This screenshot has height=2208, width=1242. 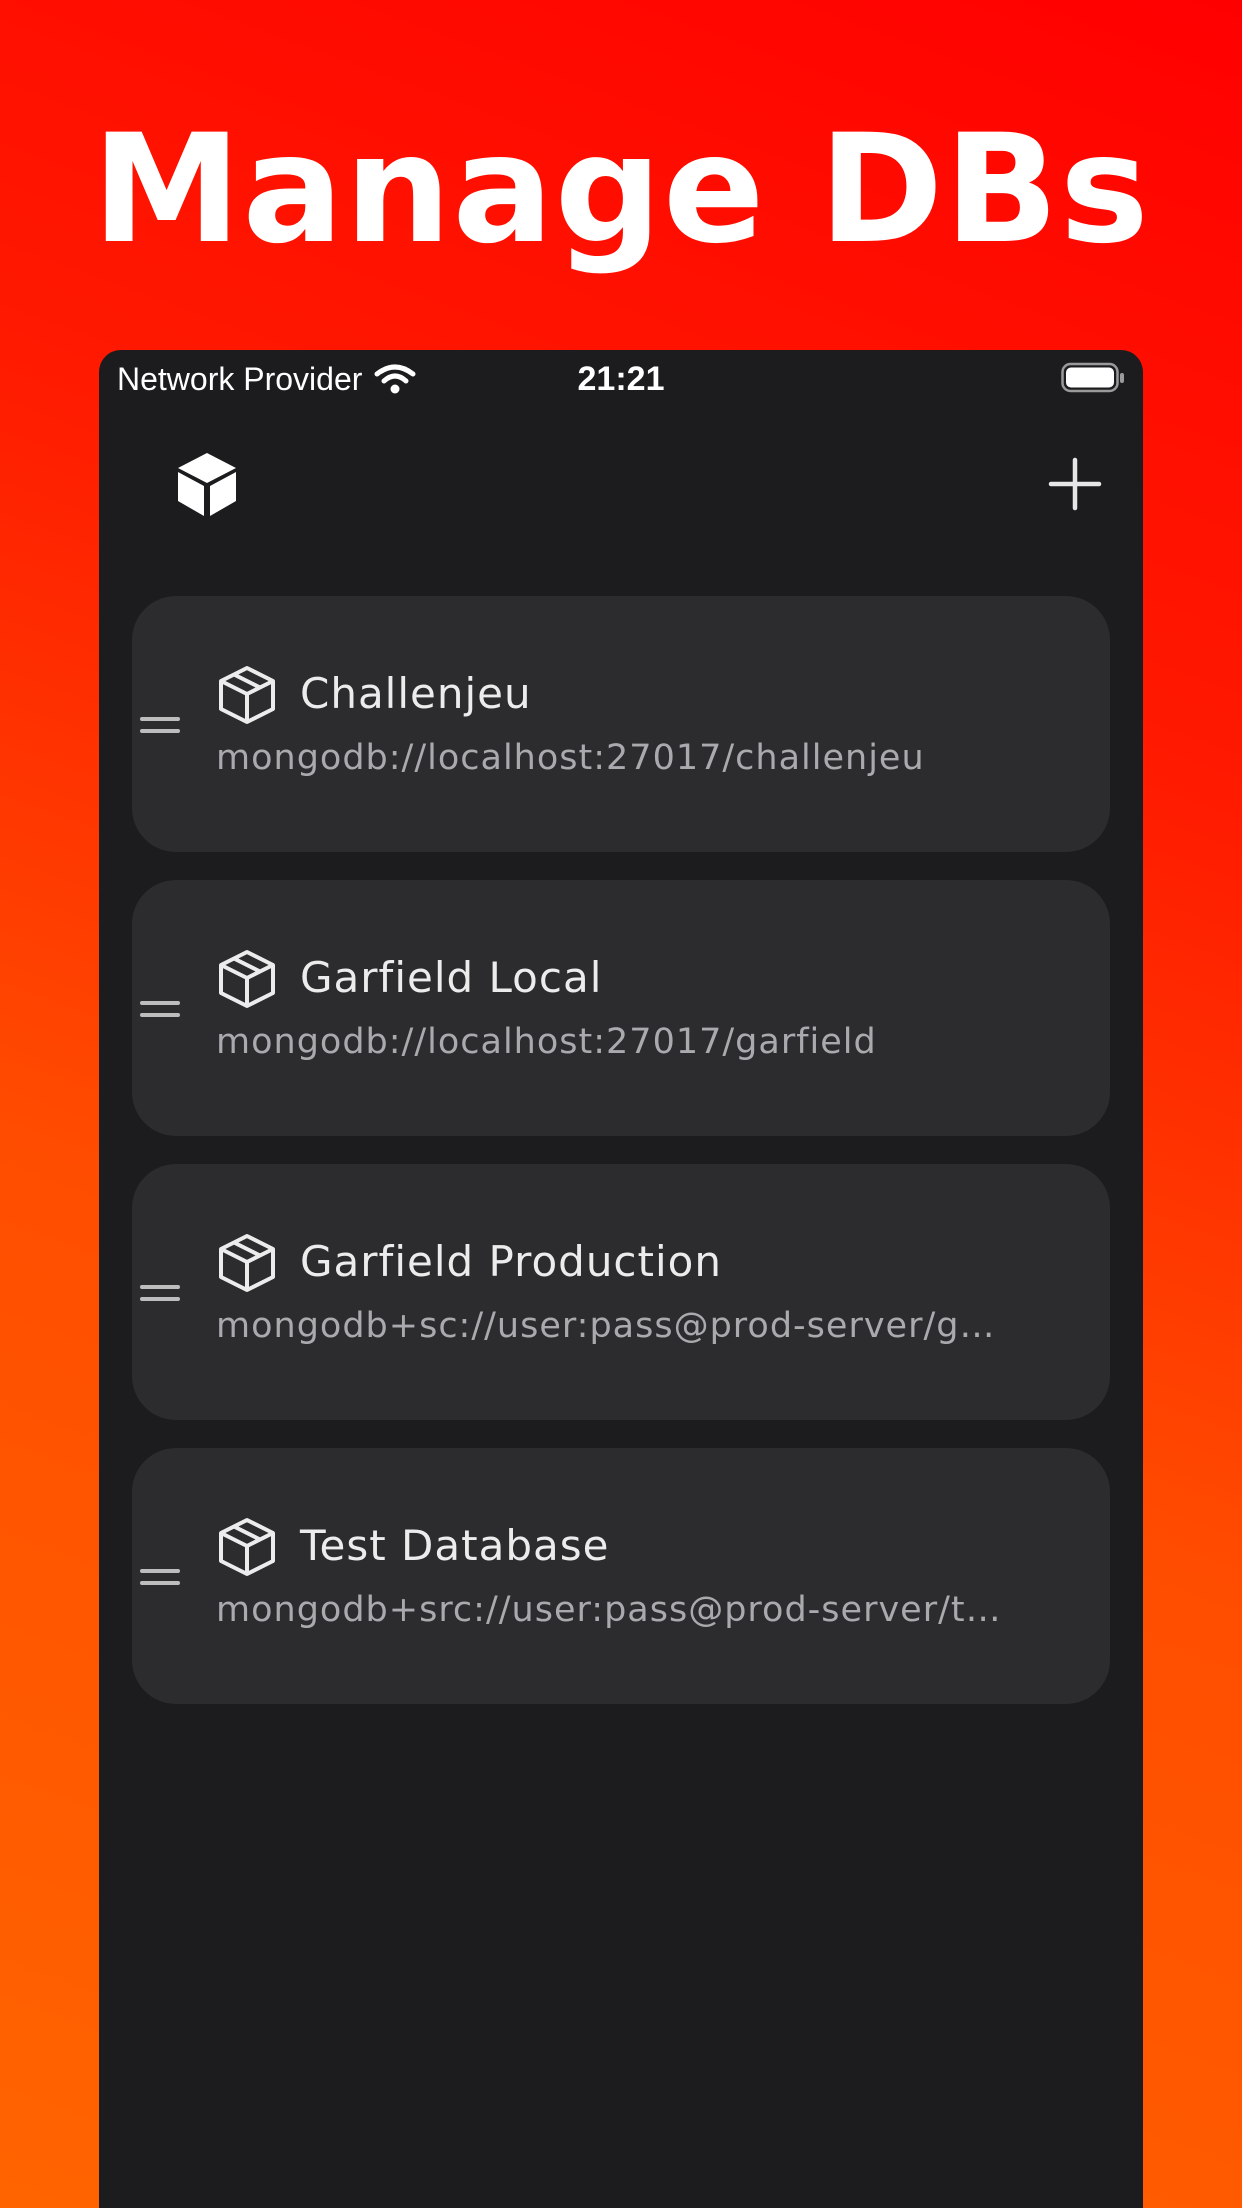 I want to click on status-bar: Network Provider 21:21, so click(x=621, y=380).